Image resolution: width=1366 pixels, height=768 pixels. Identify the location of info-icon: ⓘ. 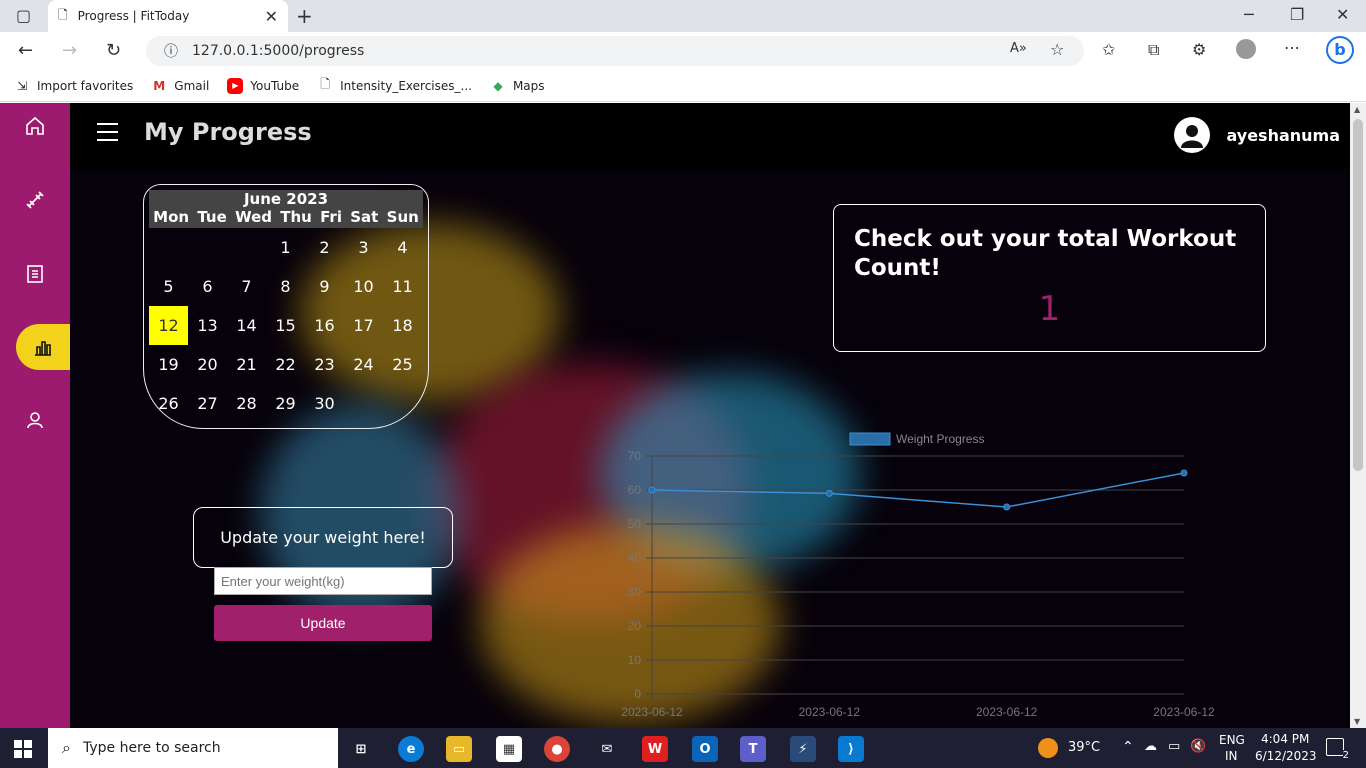
(171, 51).